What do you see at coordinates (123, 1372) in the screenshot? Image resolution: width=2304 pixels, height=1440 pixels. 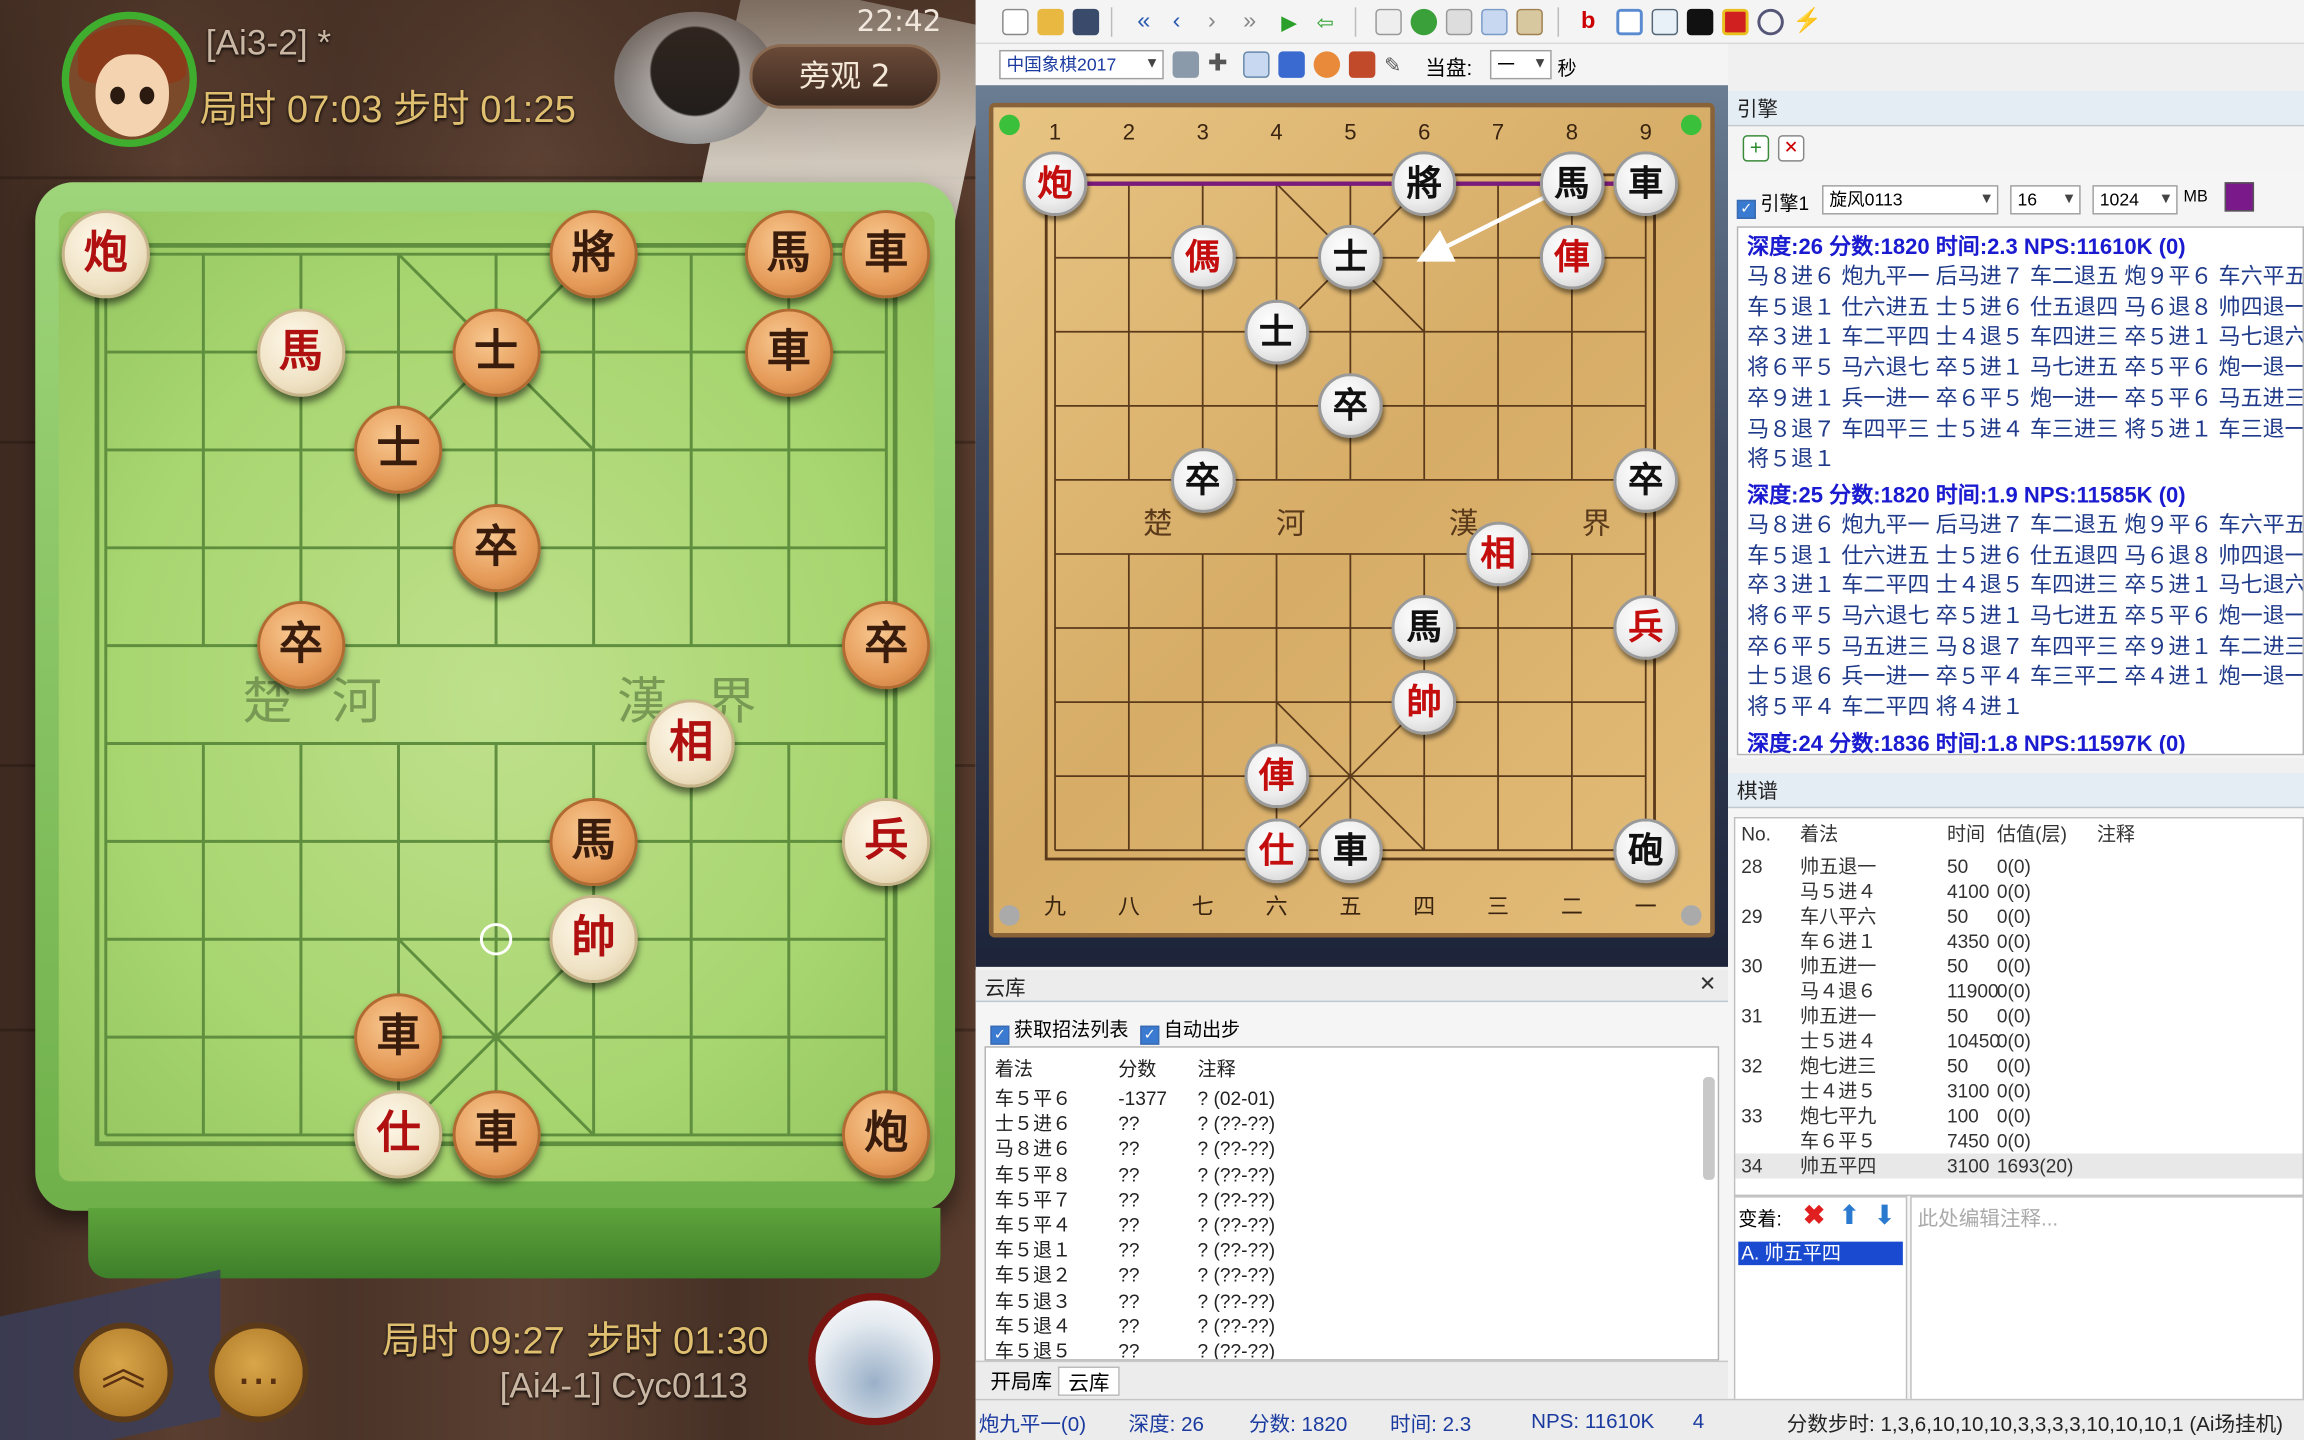 I see `expand-button: ︽` at bounding box center [123, 1372].